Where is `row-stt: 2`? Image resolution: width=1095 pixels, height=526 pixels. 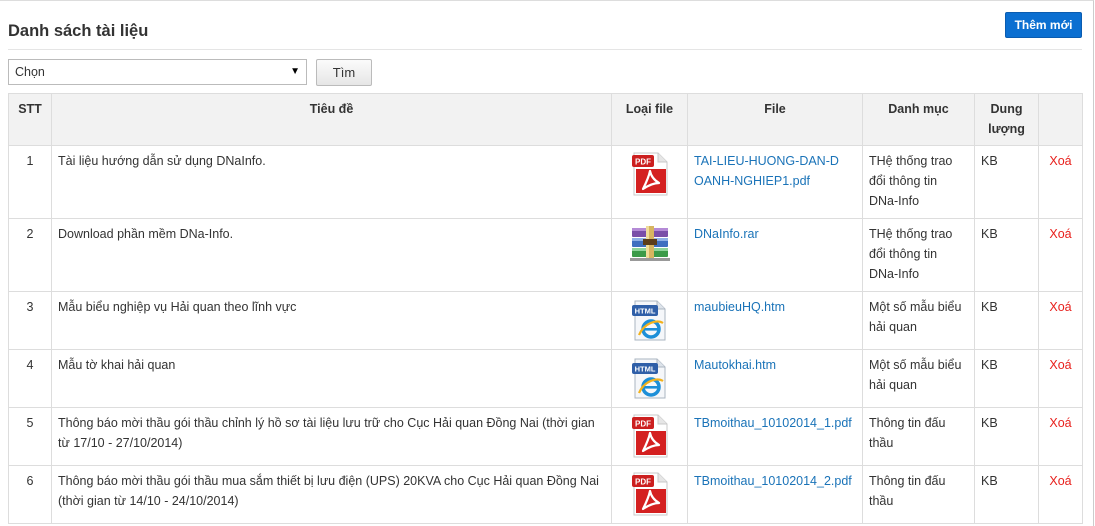
row-stt: 2 is located at coordinates (30, 255).